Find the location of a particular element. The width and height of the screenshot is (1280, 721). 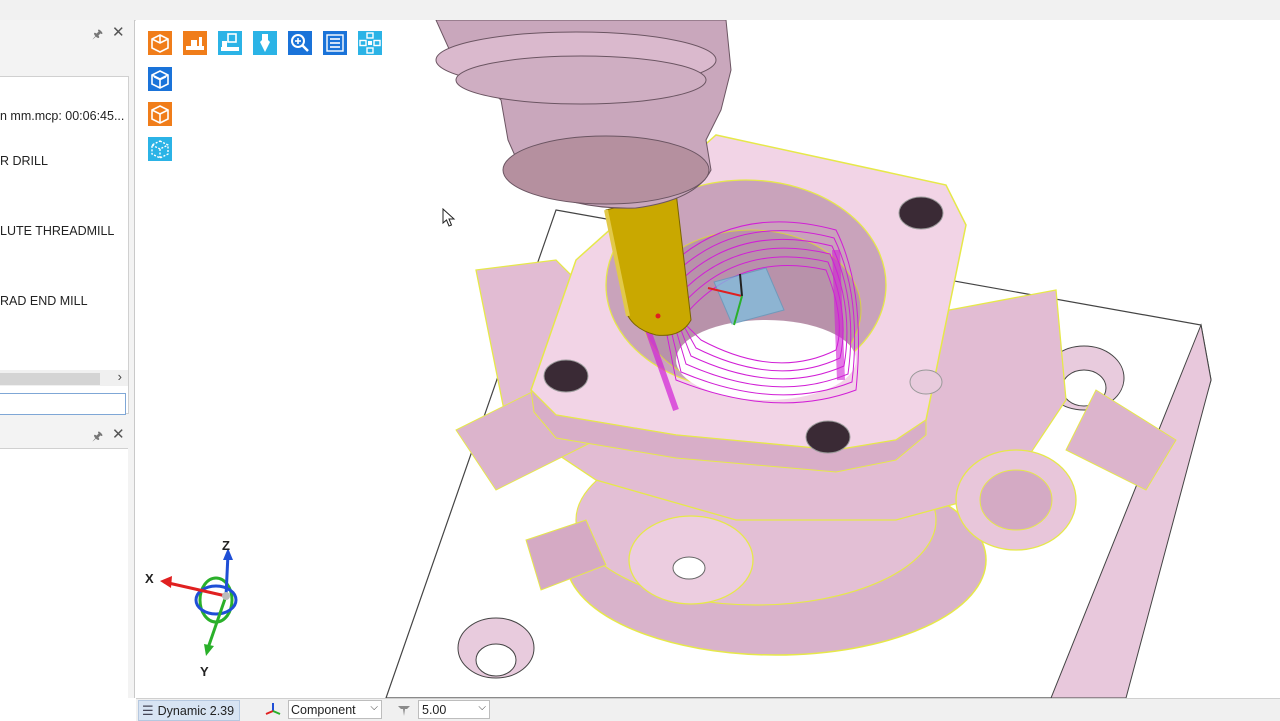

tree-item-endmill: RAD END MILL is located at coordinates (63, 301).